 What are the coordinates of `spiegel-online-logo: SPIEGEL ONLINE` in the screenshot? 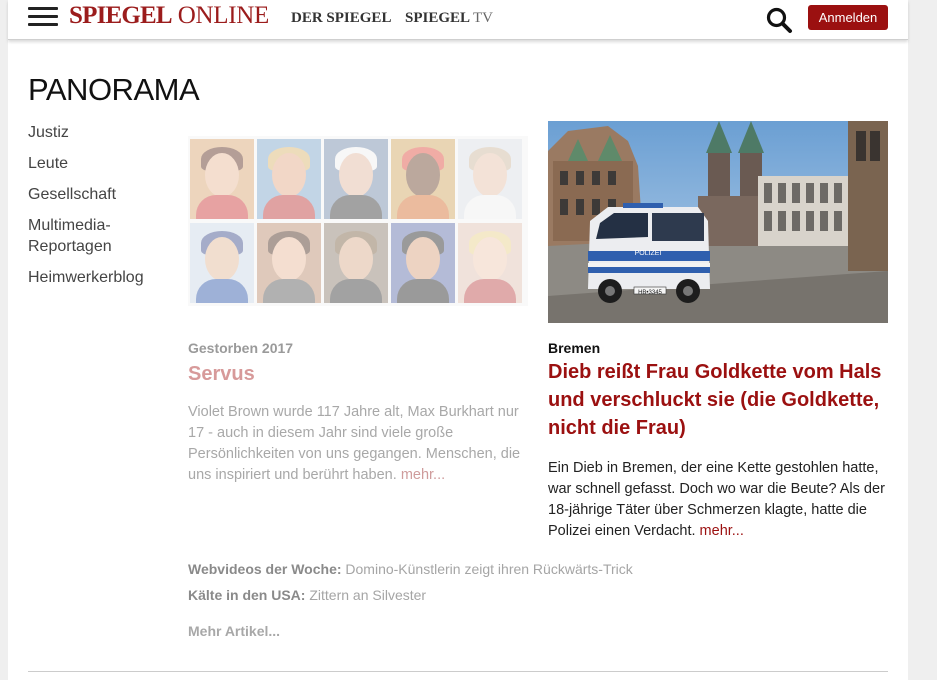 It's located at (169, 16).